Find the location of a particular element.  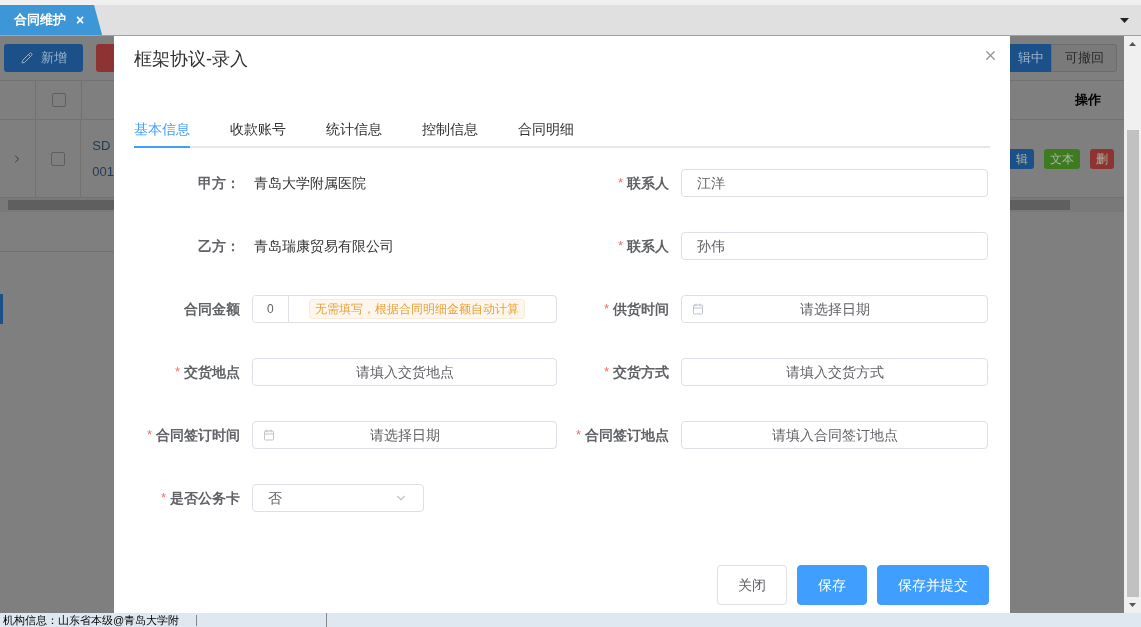

input-field: 请填入合同签订地点 is located at coordinates (834, 435).